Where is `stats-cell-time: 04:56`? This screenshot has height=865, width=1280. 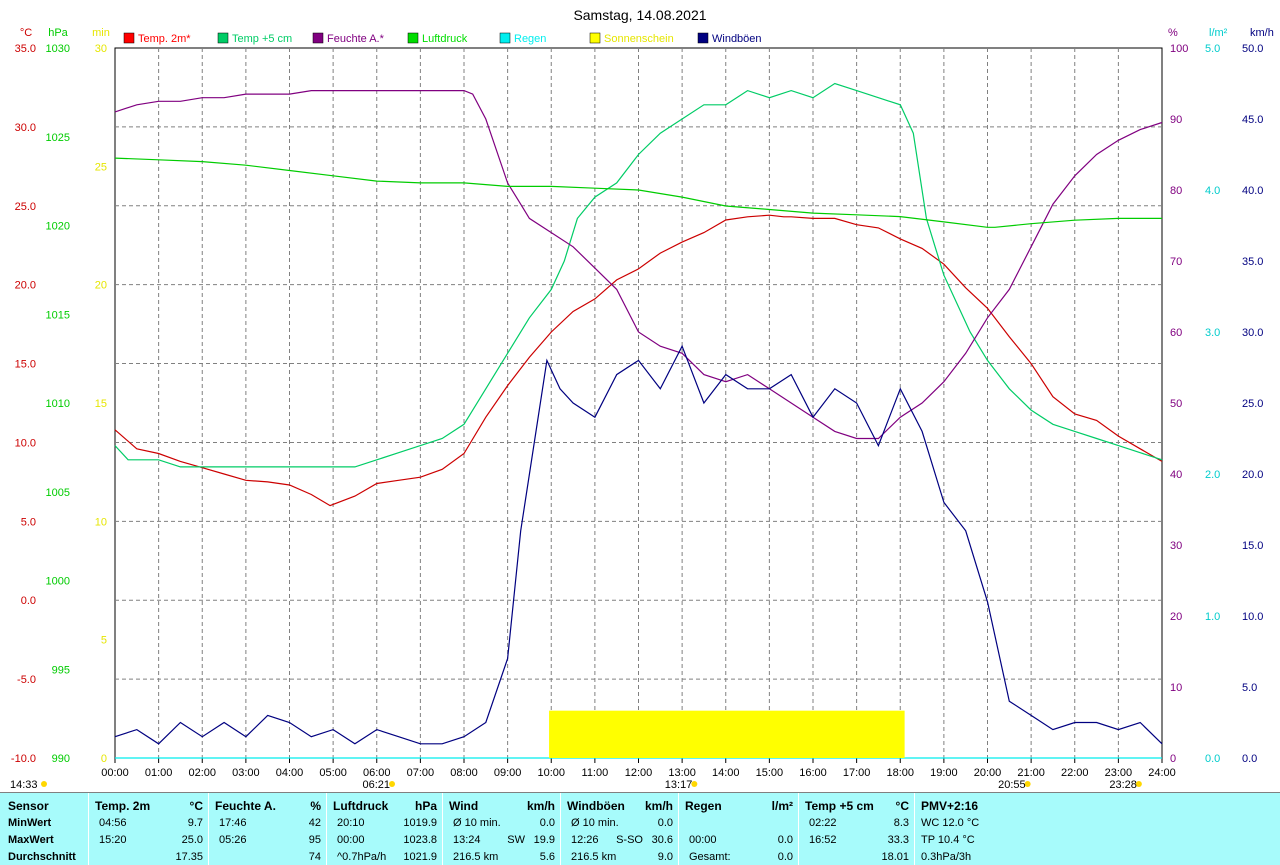 stats-cell-time: 04:56 is located at coordinates (113, 823).